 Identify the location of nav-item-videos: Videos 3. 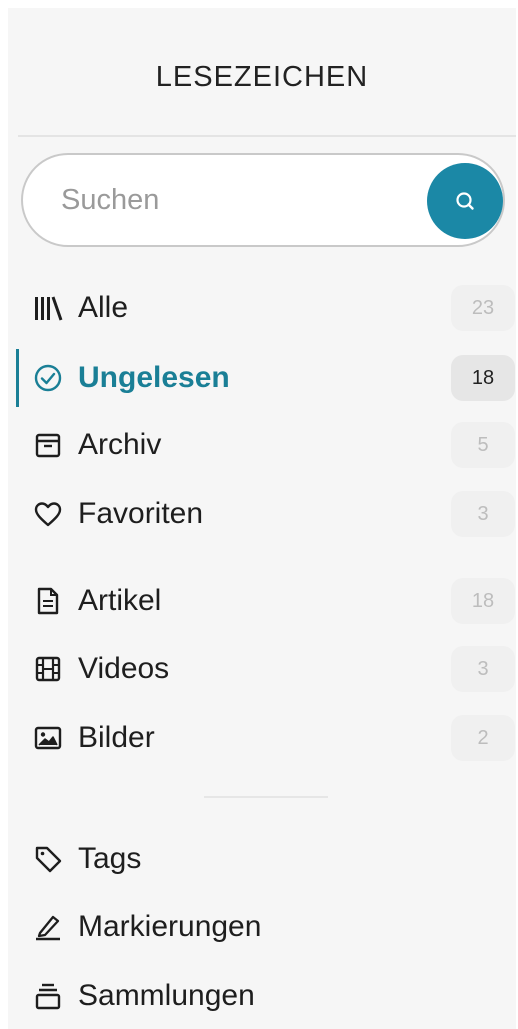
(262, 669).